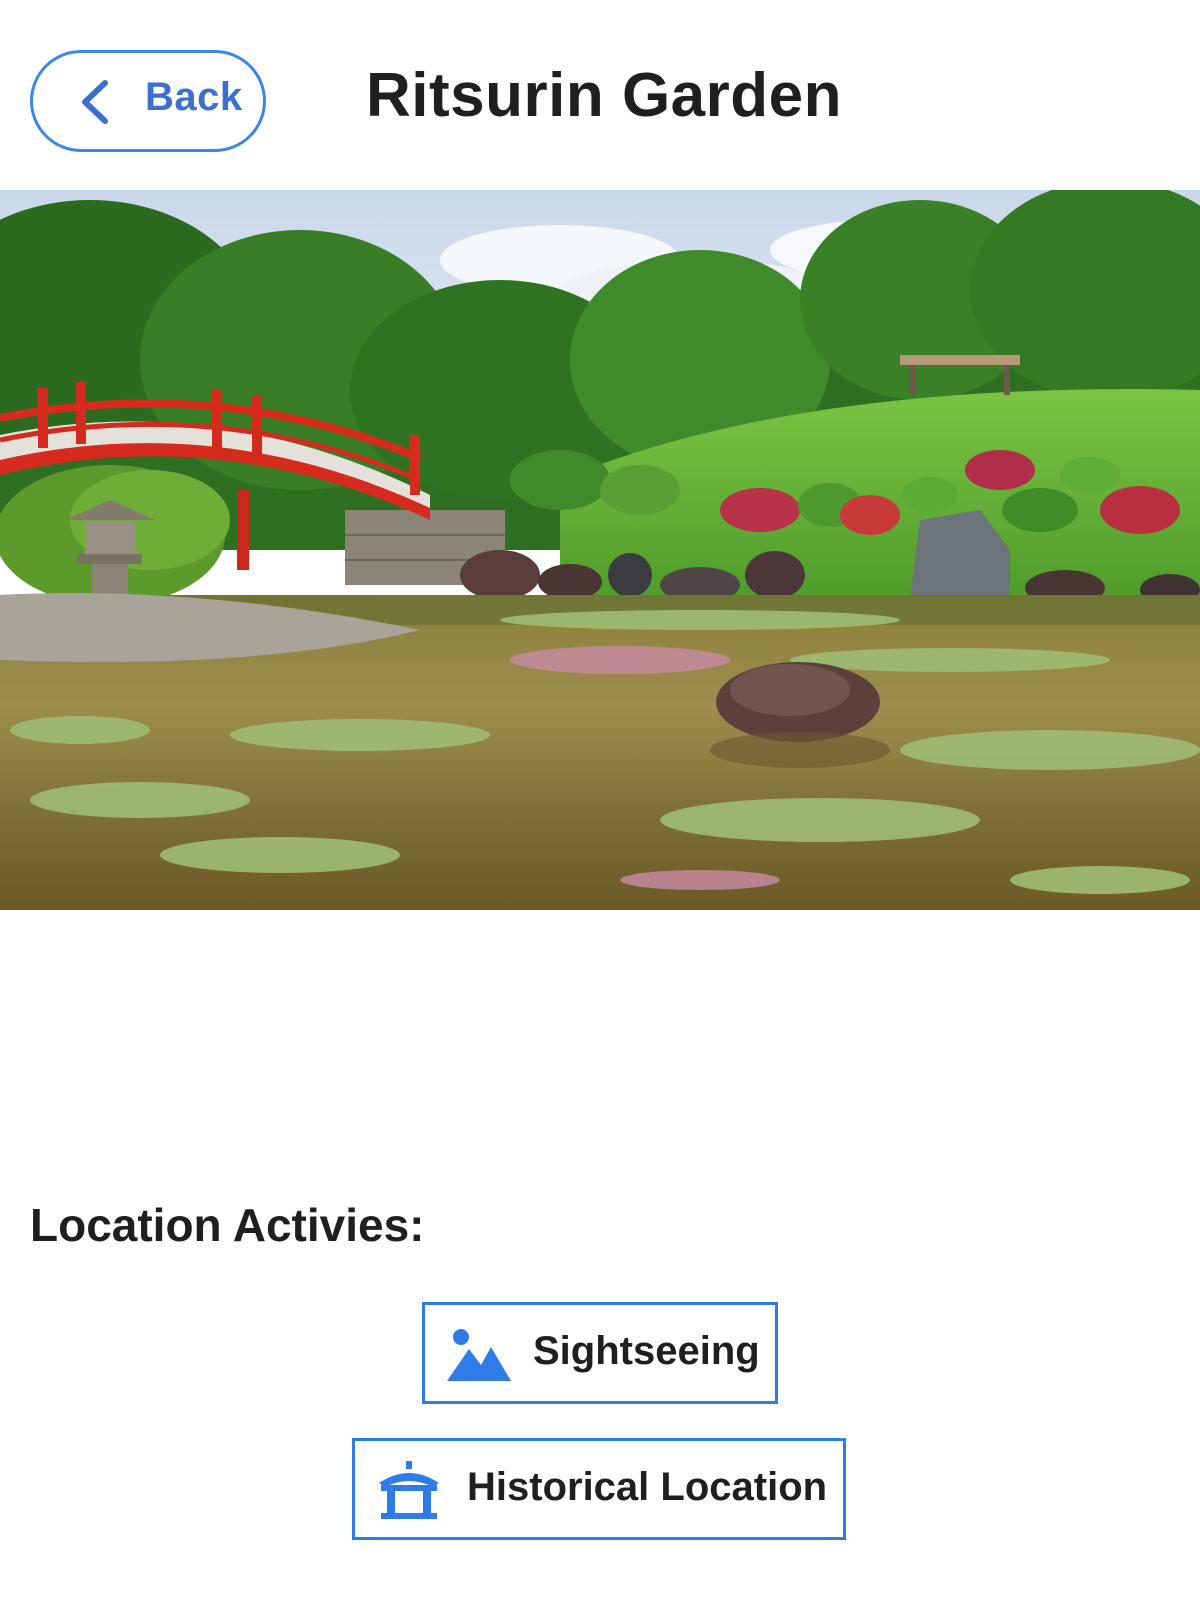 The height and width of the screenshot is (1600, 1200). I want to click on activity-sightseeing: Sightseeing, so click(600, 1353).